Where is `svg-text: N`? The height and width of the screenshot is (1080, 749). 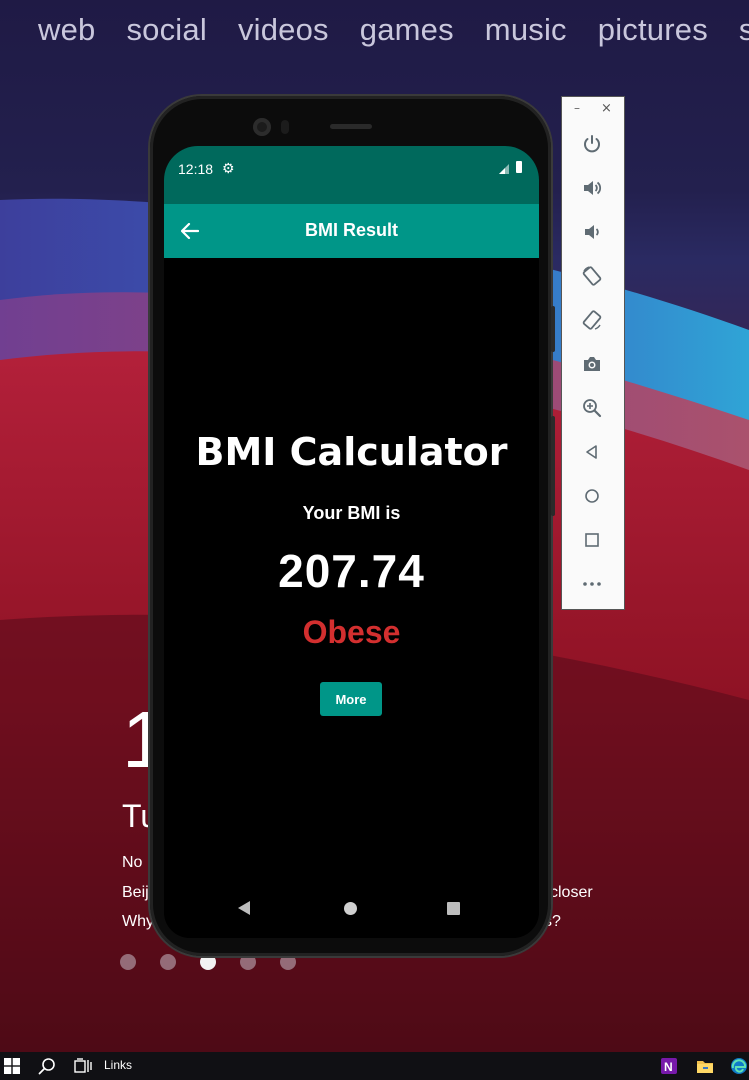 svg-text: N is located at coordinates (668, 1067).